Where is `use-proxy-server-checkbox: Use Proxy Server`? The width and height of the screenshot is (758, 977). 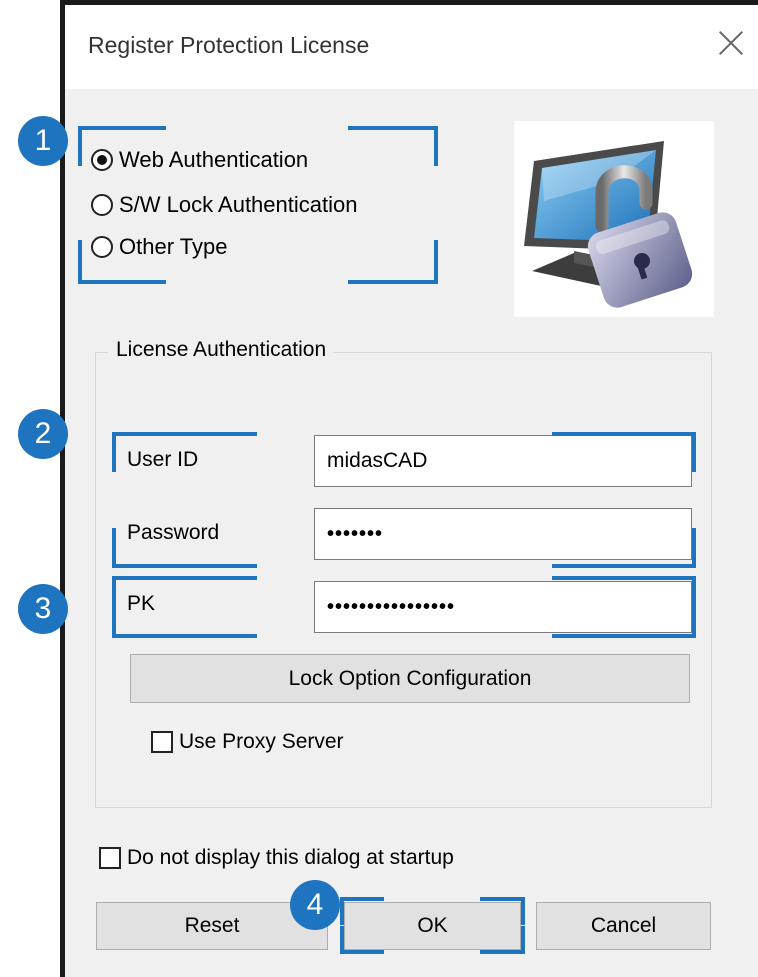 use-proxy-server-checkbox: Use Proxy Server is located at coordinates (247, 742).